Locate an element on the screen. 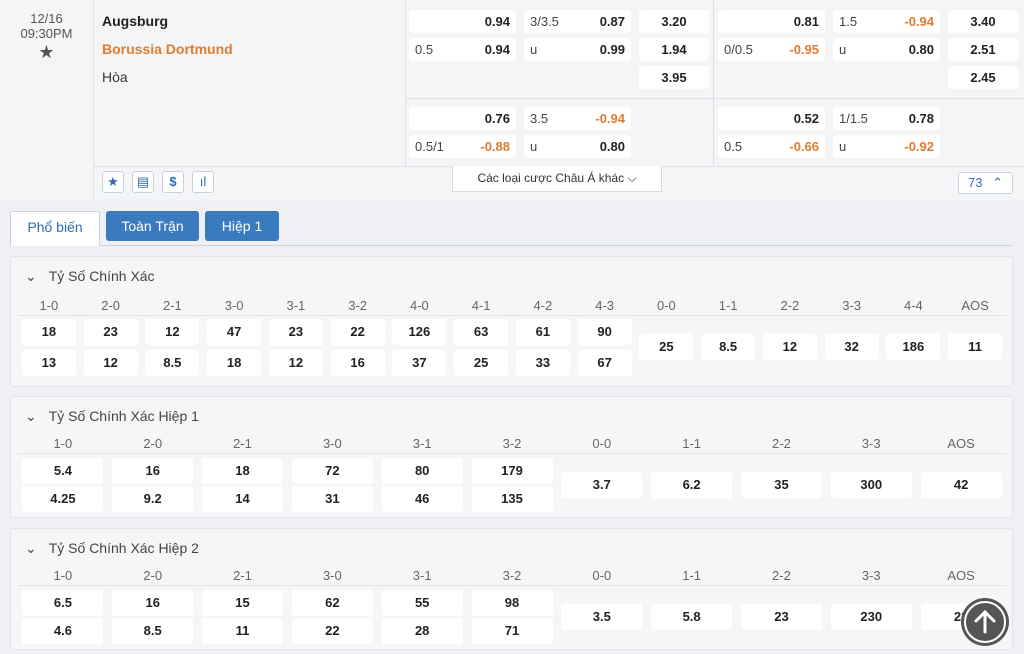 Image resolution: width=1024 pixels, height=654 pixels. more-asian-bets-dropdown: Các loại cược Châu Á khác ⌵ is located at coordinates (557, 179).